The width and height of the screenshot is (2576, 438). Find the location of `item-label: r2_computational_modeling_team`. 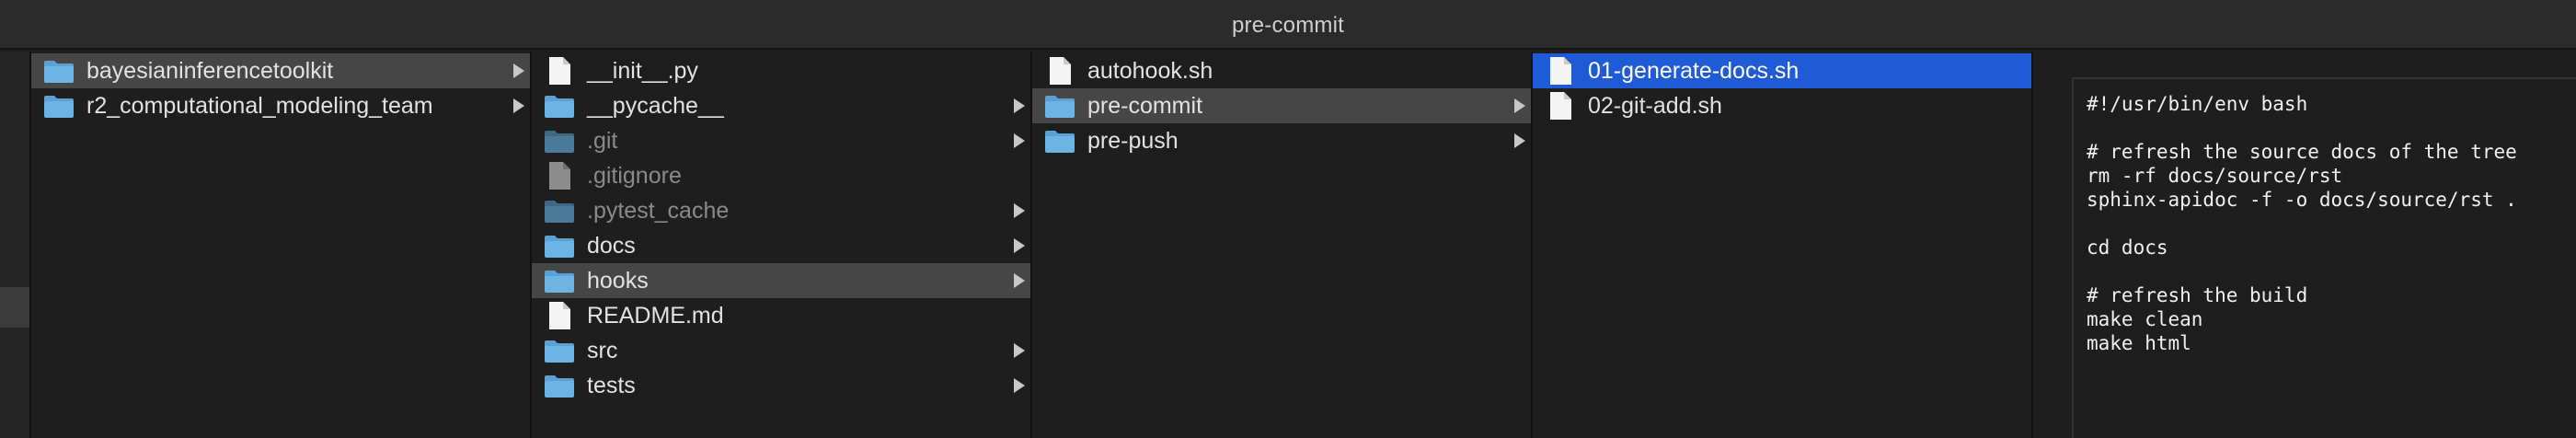

item-label: r2_computational_modeling_team is located at coordinates (259, 105).